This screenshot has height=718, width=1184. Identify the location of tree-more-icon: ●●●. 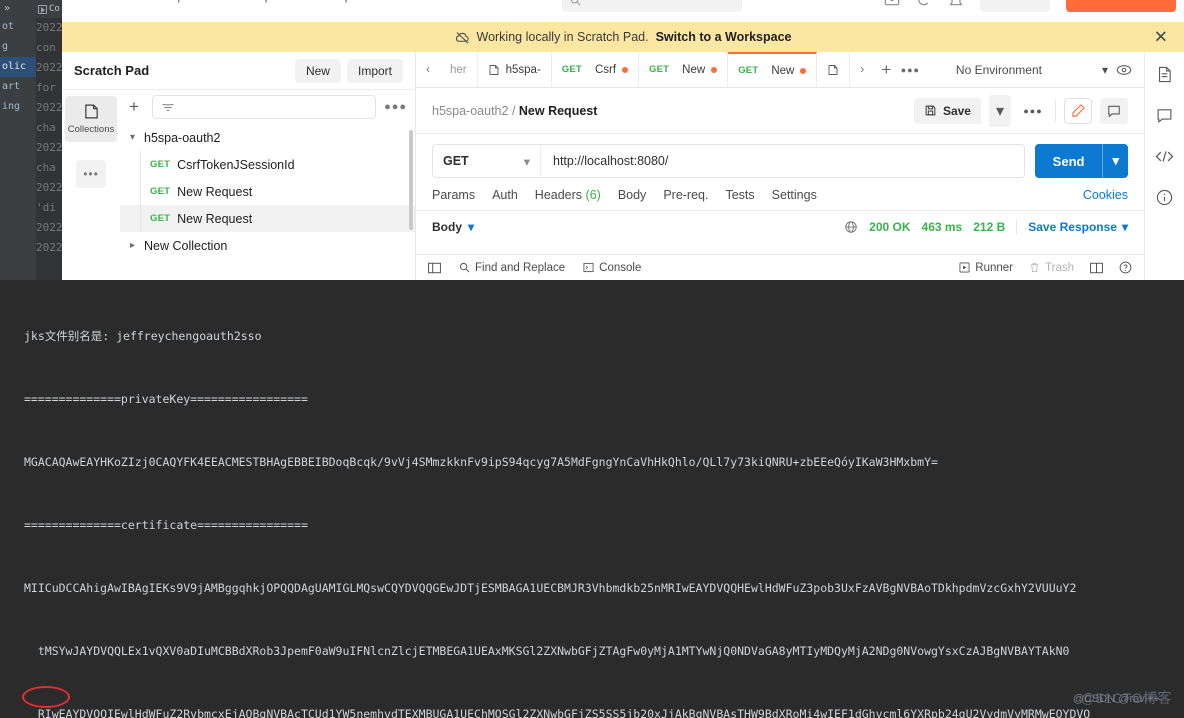
(395, 107).